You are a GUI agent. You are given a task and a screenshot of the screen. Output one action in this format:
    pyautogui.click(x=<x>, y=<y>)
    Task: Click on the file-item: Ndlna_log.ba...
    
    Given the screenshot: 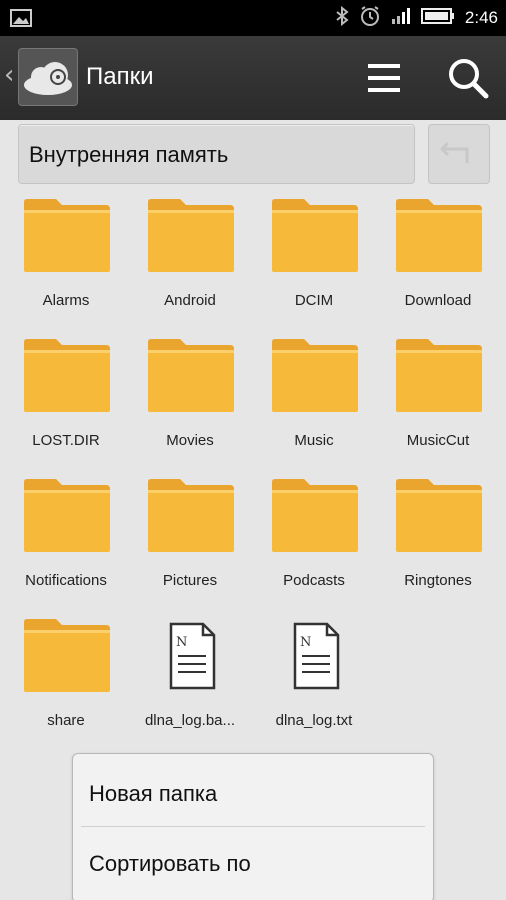 What is the action you would take?
    pyautogui.click(x=190, y=681)
    